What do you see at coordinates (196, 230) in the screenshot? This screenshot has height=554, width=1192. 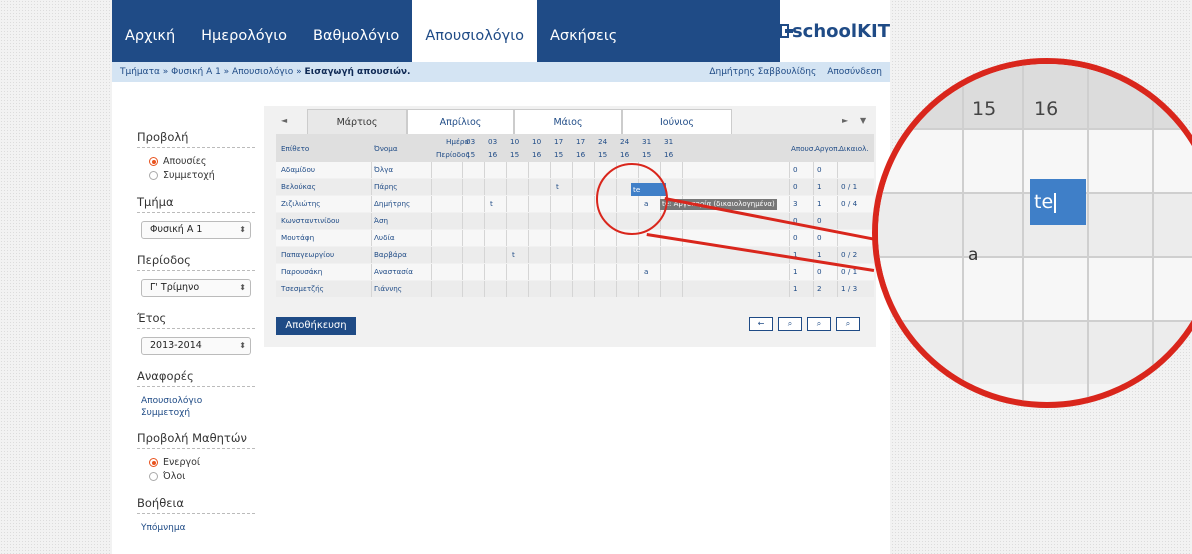 I see `class-select: Φυσική Α 1 ⬍` at bounding box center [196, 230].